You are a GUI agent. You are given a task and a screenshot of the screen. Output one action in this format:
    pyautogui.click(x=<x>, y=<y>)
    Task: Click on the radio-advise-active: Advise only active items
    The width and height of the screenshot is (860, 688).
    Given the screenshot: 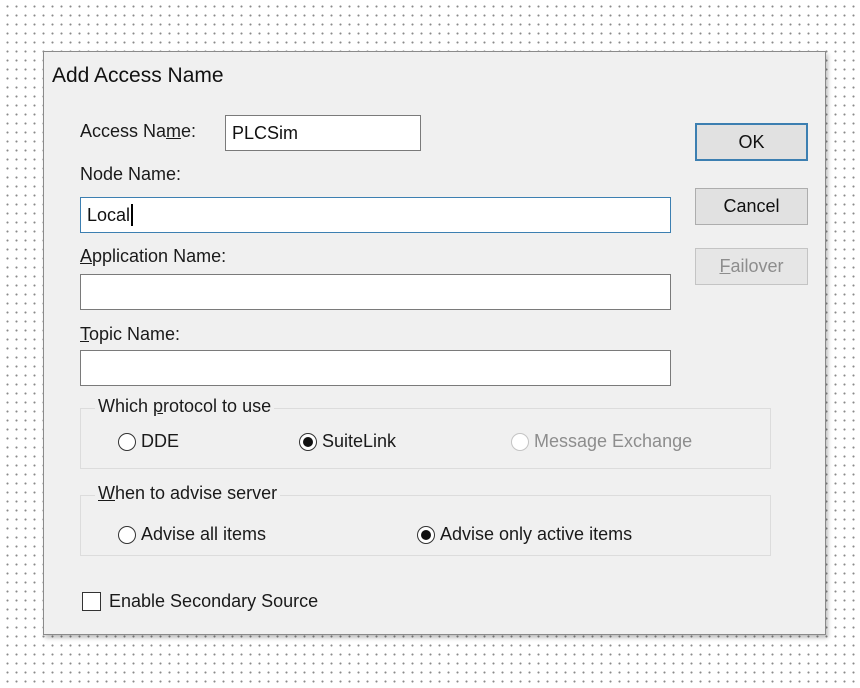 What is the action you would take?
    pyautogui.click(x=524, y=534)
    